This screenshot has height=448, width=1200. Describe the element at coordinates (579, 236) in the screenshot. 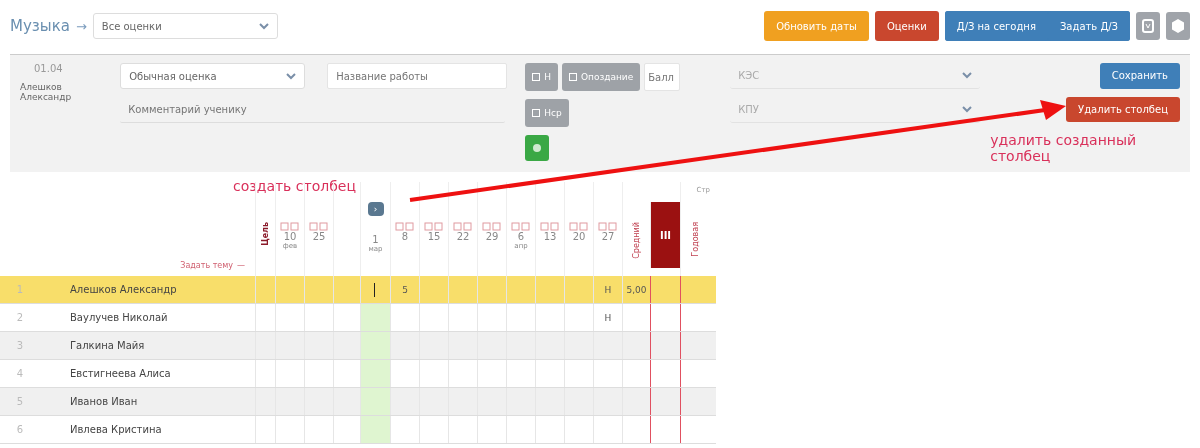

I see `column-date: 20` at that location.